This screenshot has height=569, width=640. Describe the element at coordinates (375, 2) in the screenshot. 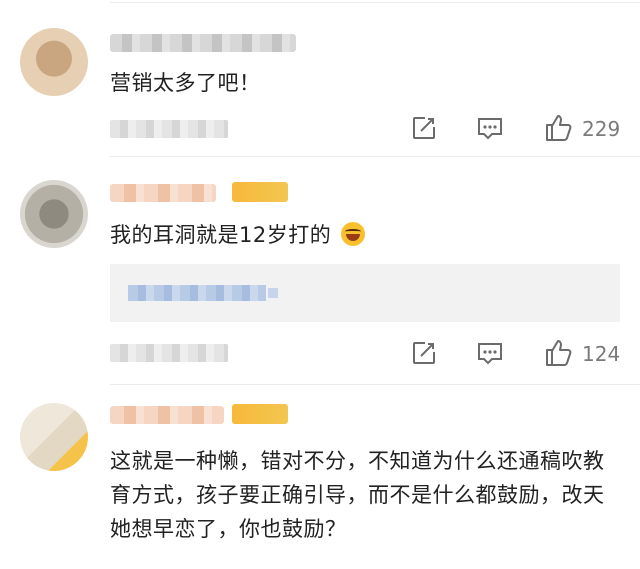

I see `top-divider` at that location.